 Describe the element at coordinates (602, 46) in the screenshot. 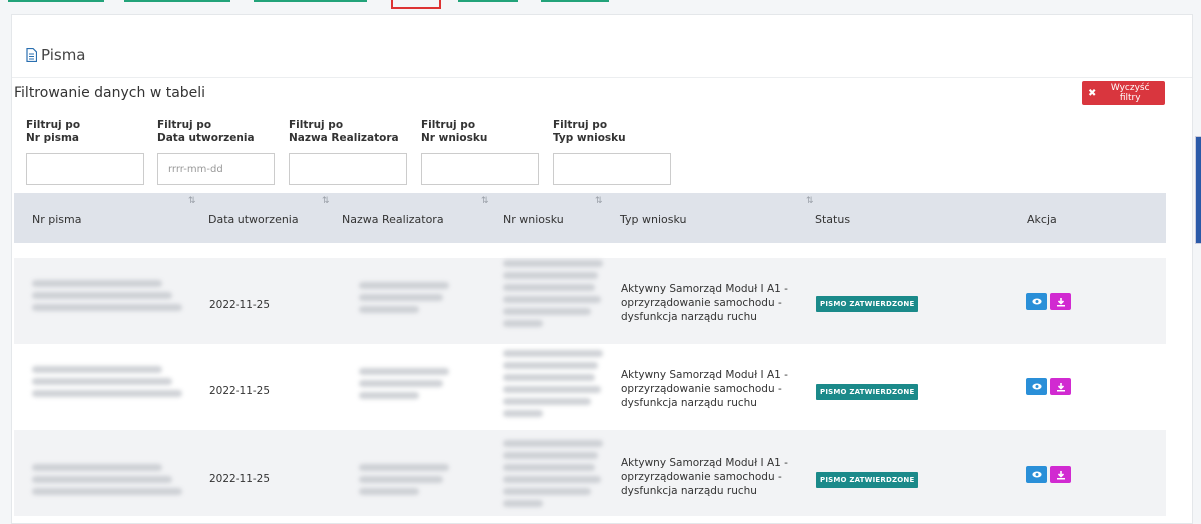

I see `card-header: Pisma` at that location.